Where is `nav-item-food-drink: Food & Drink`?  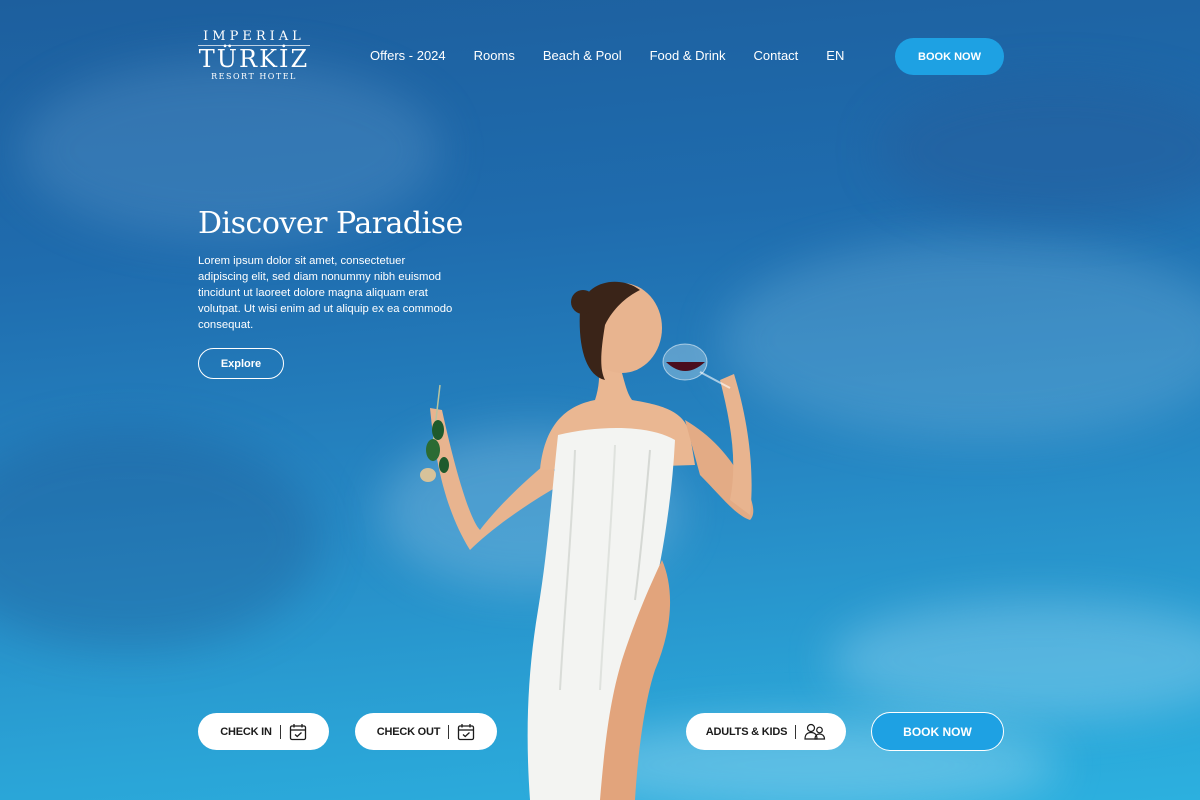 nav-item-food-drink: Food & Drink is located at coordinates (688, 56).